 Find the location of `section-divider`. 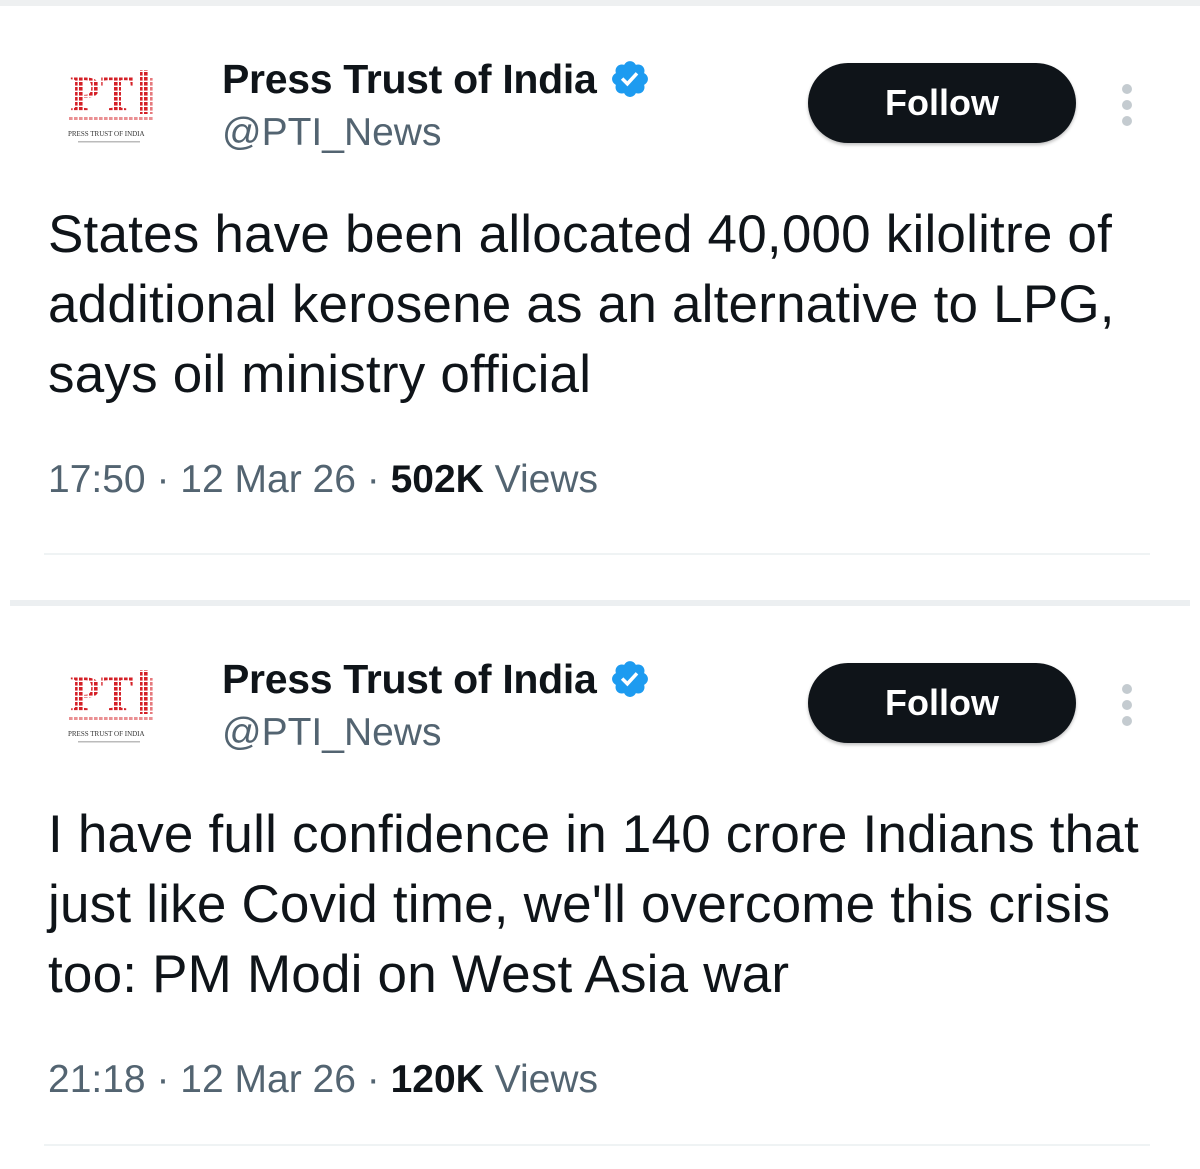

section-divider is located at coordinates (600, 603).